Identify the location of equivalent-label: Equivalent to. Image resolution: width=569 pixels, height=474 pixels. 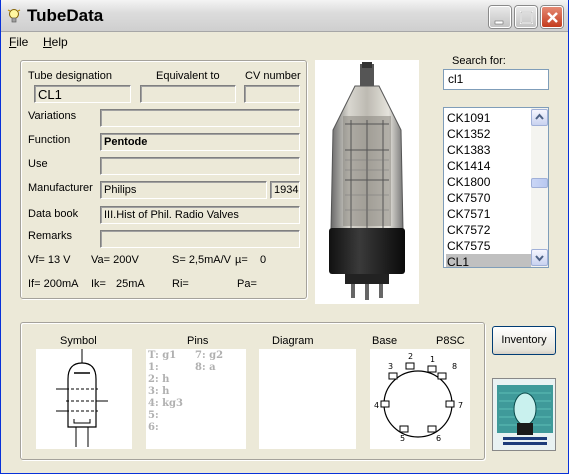
(188, 76).